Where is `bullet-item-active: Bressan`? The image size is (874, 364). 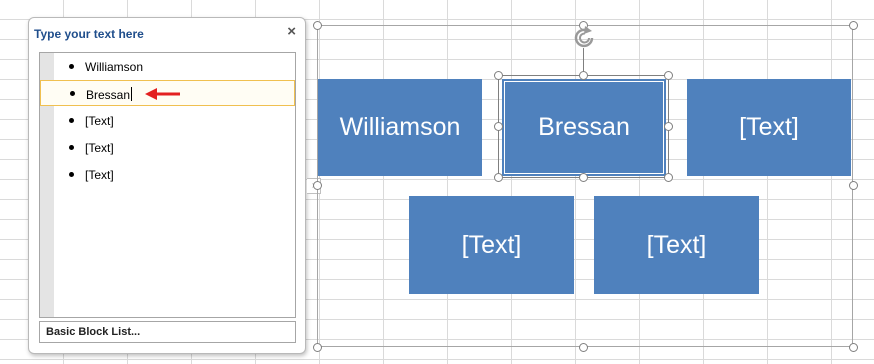
bullet-item-active: Bressan is located at coordinates (167, 93).